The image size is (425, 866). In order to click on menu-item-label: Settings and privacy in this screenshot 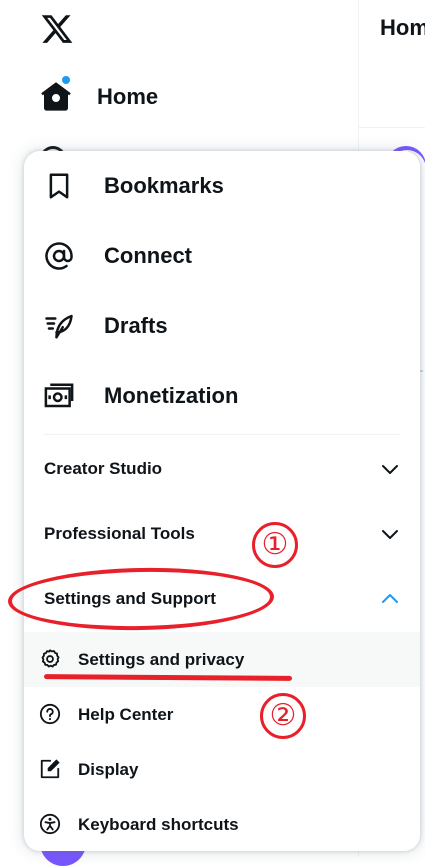, I will do `click(161, 659)`.